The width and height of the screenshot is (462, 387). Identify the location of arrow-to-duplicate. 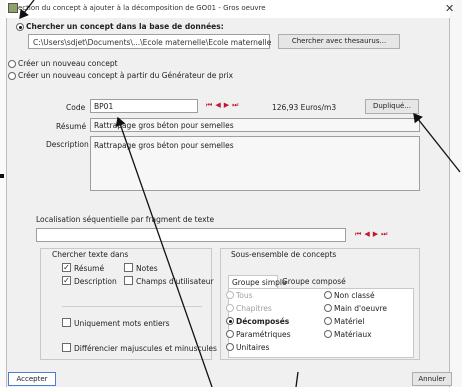
(437, 142).